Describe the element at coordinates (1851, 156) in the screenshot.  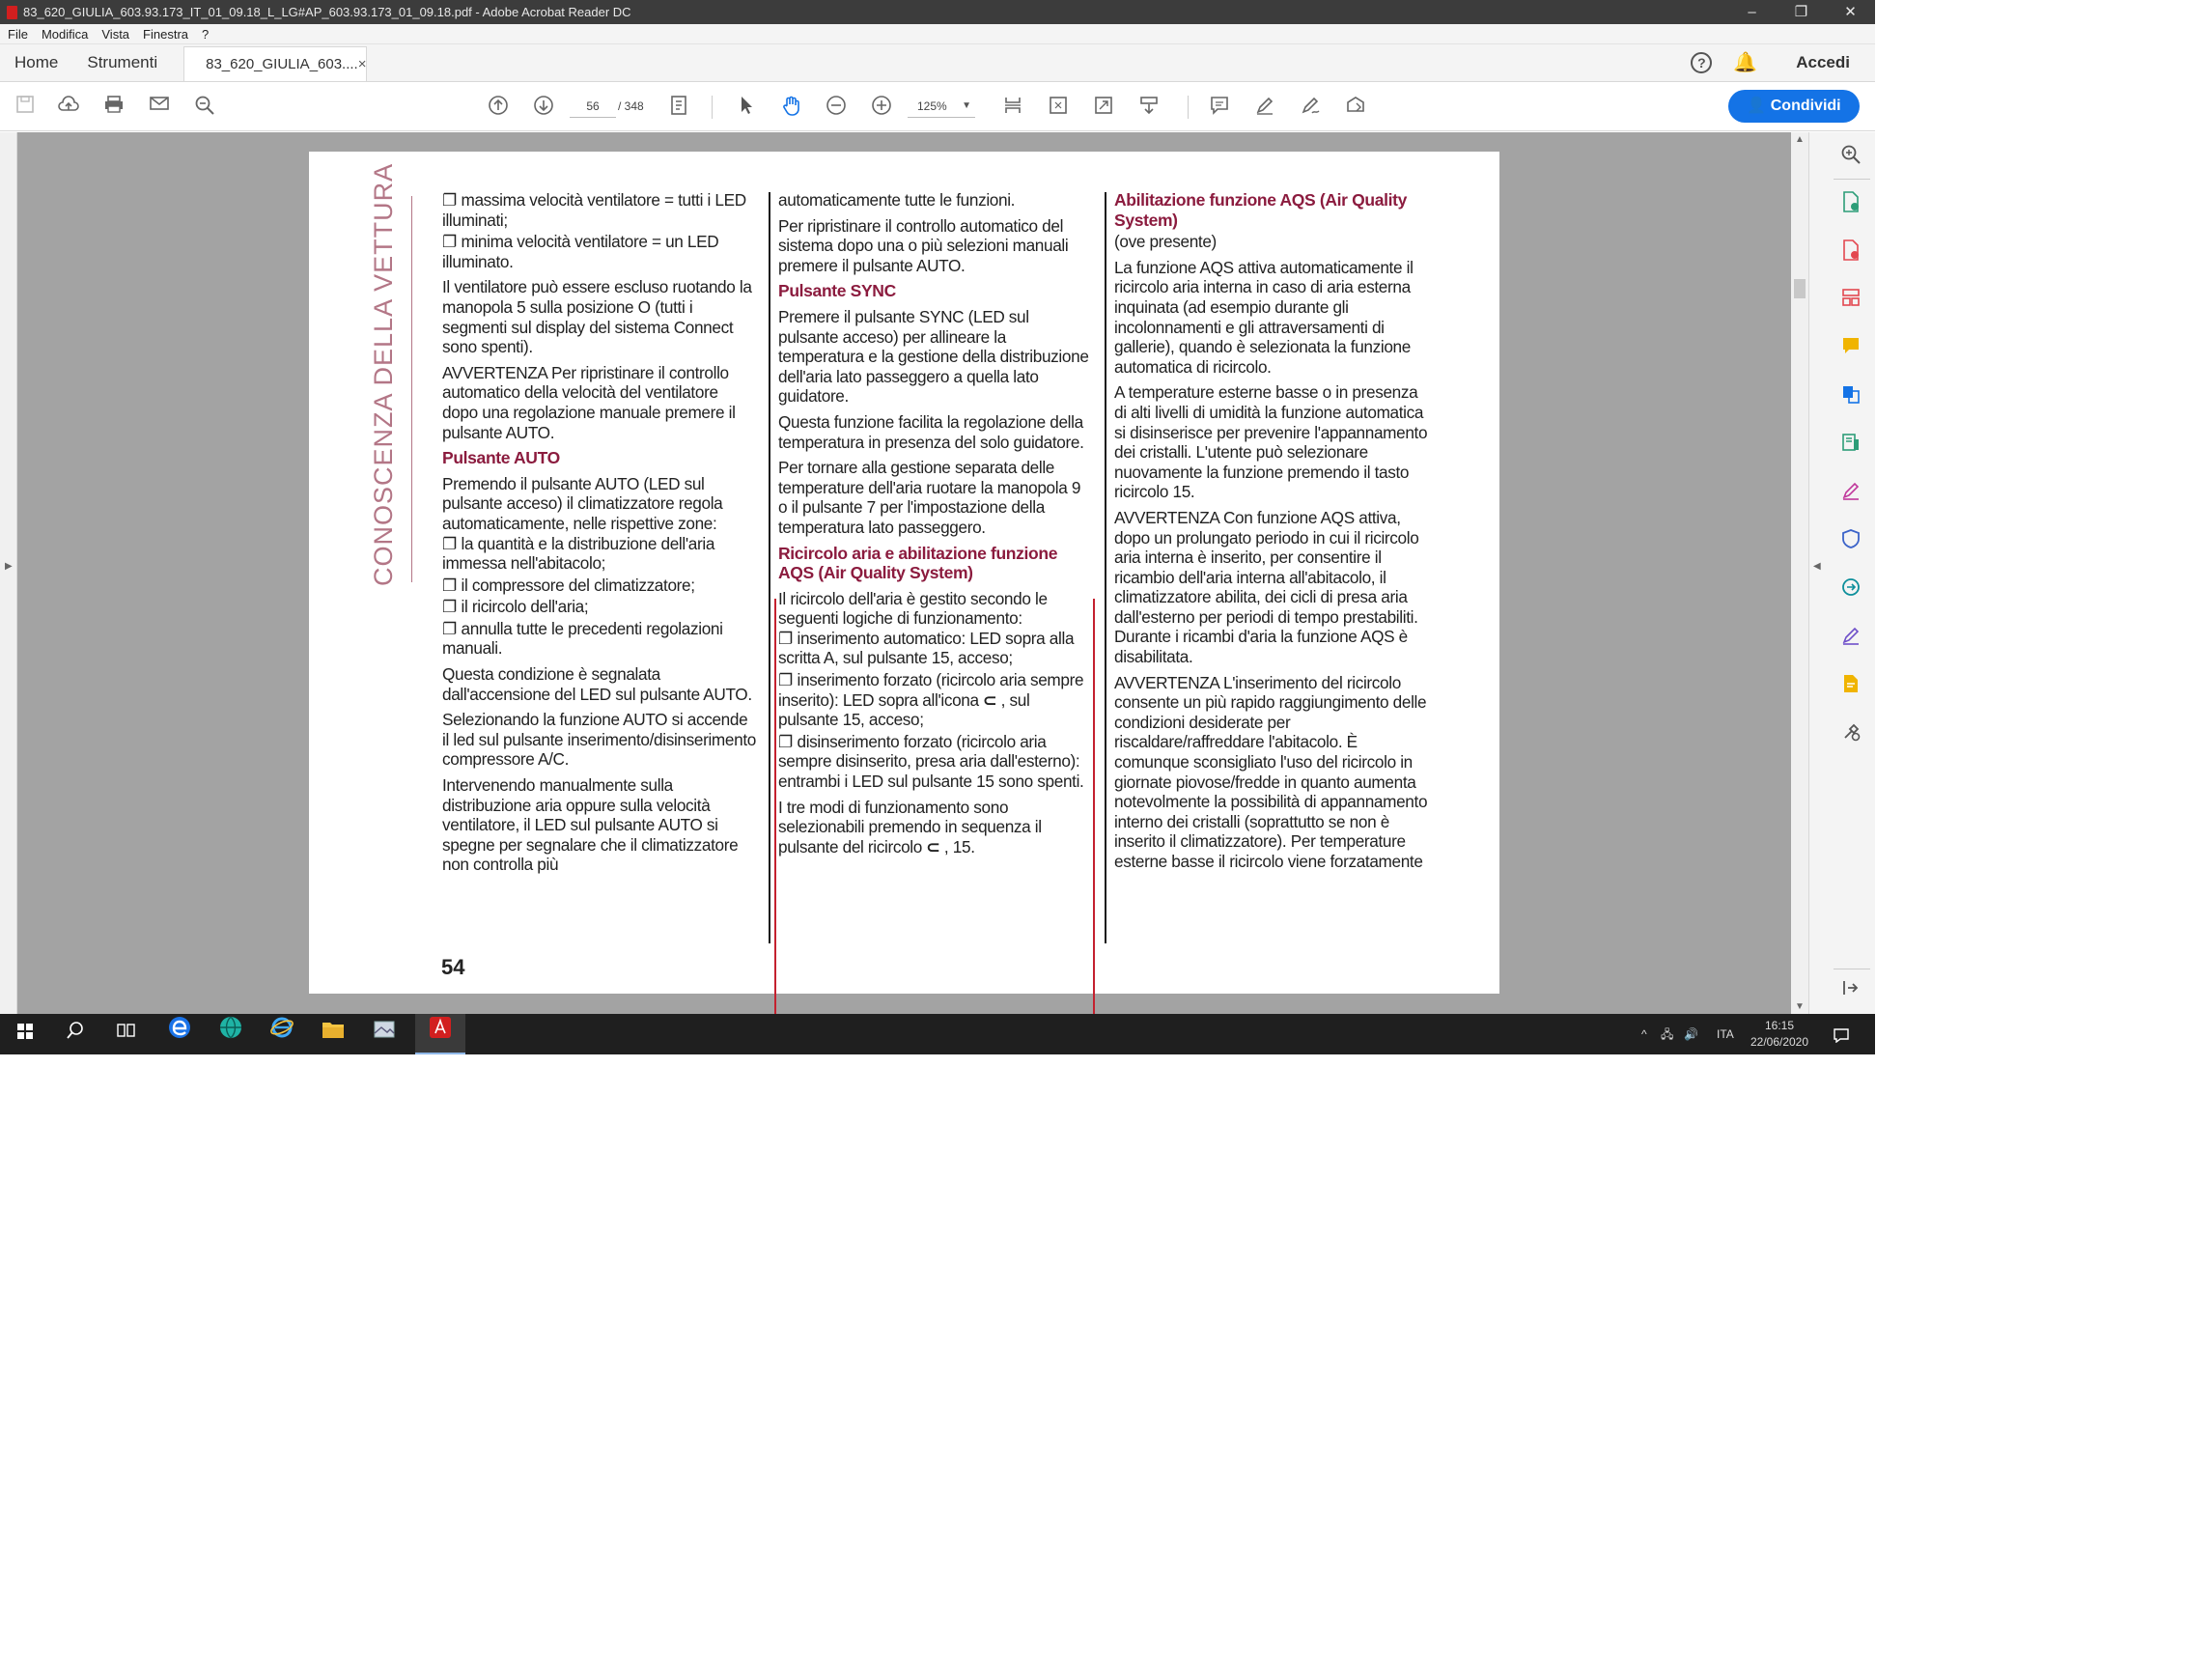
I see `search-tool-icon` at that location.